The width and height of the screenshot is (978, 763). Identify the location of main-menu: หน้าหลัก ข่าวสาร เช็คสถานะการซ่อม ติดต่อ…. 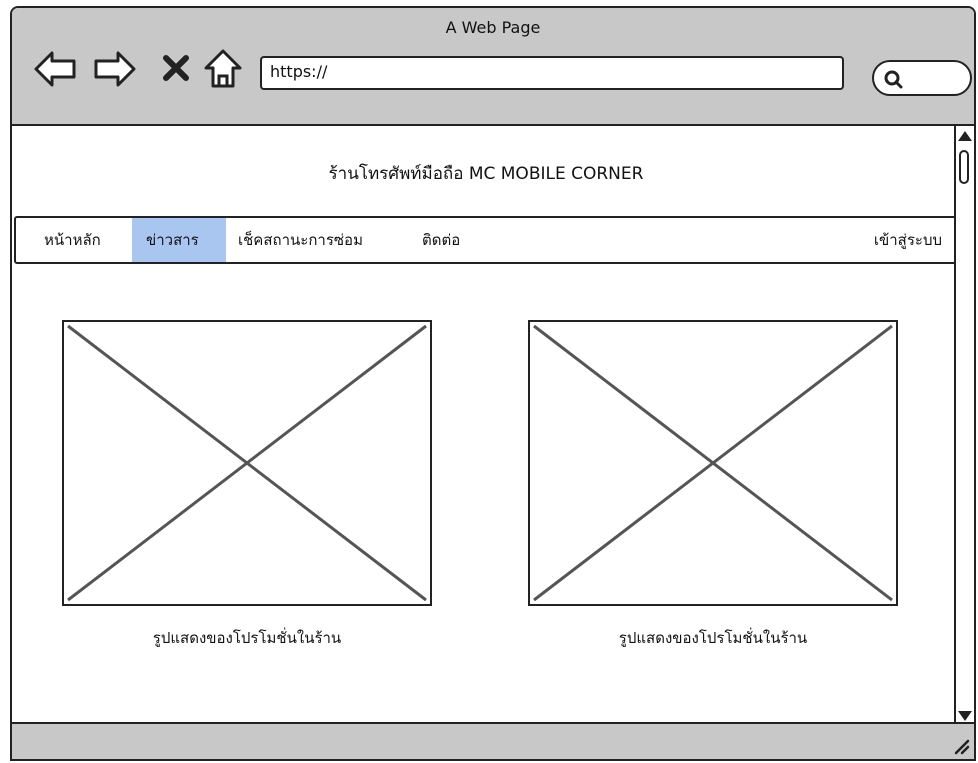
(488, 240).